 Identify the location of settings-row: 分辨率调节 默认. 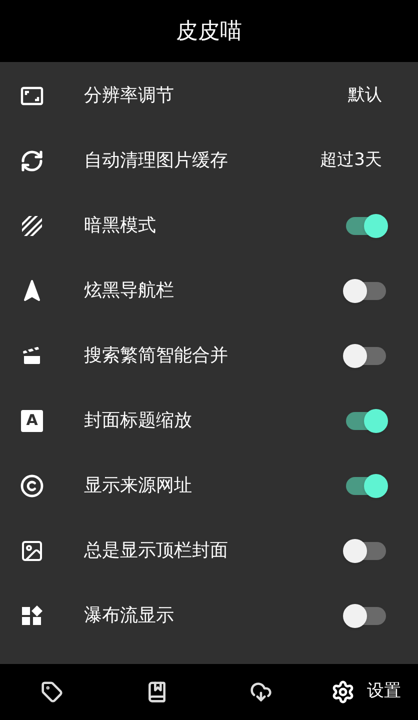
(209, 95).